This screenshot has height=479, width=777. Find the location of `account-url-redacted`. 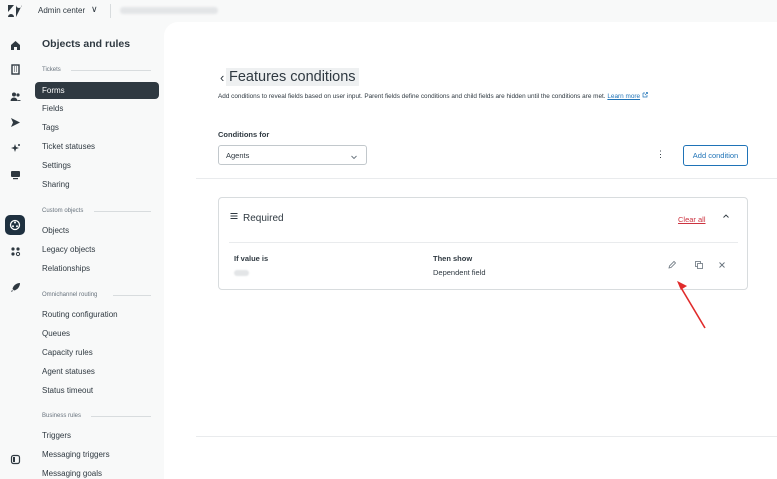

account-url-redacted is located at coordinates (169, 10).